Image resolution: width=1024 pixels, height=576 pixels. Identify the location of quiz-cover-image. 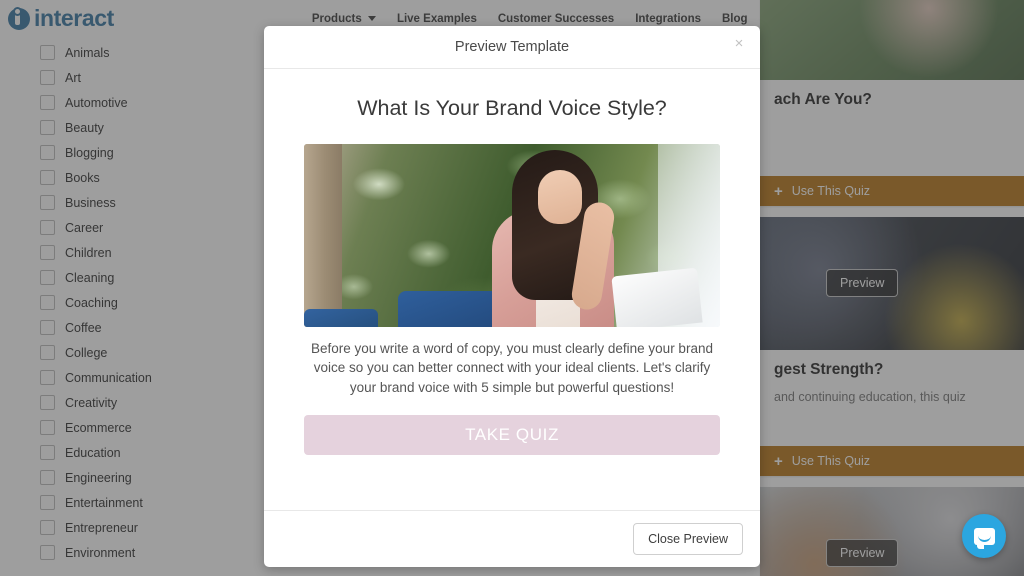
(512, 235).